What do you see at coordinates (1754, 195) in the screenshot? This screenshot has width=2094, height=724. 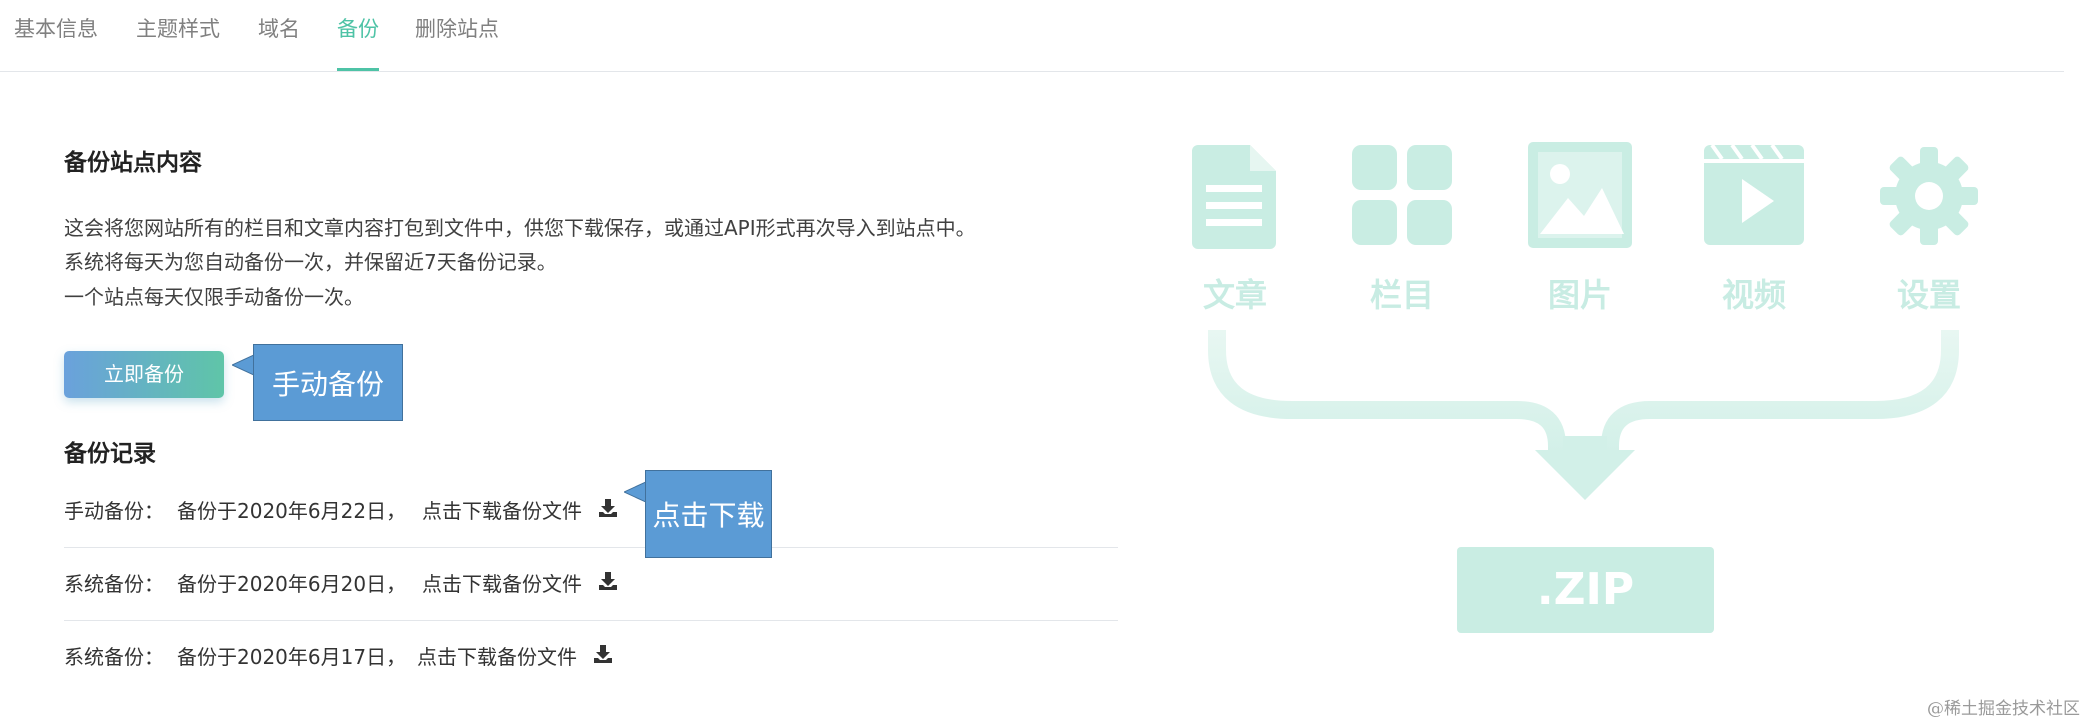 I see `video-icon` at bounding box center [1754, 195].